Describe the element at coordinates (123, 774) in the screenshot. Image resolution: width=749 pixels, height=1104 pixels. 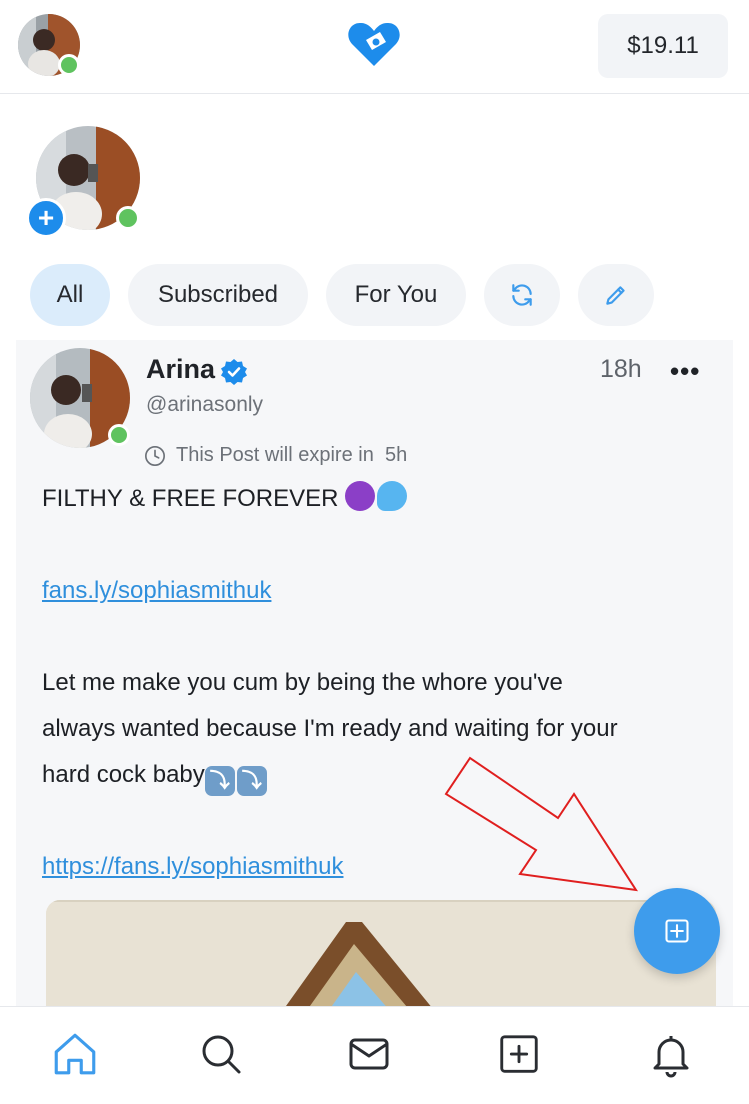
I see `post-line-4: hard cock baby` at that location.